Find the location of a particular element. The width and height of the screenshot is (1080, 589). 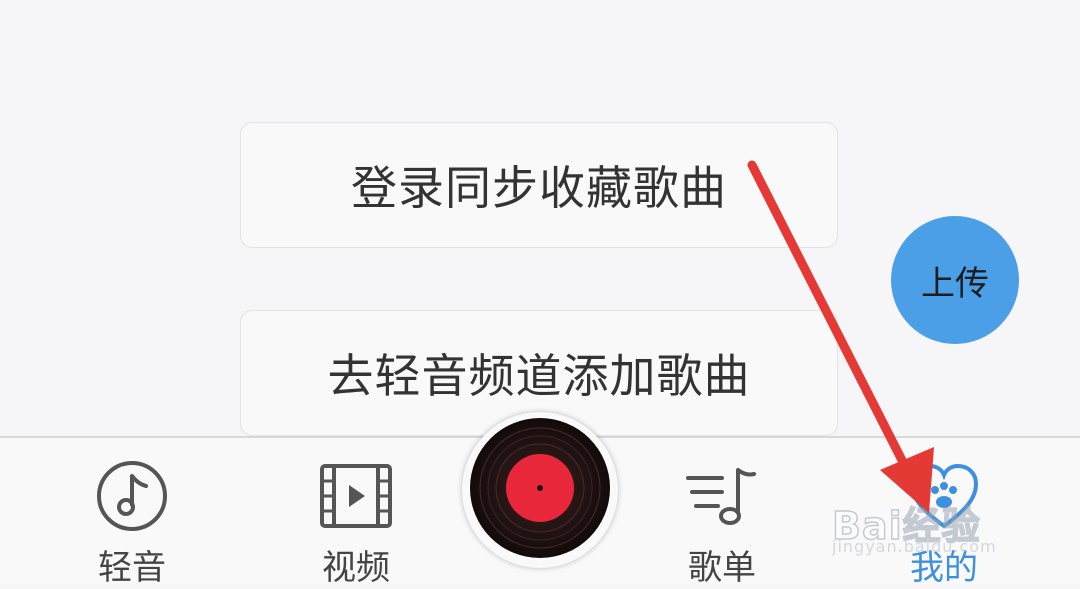

tab-light-music: 轻音 is located at coordinates (132, 522).